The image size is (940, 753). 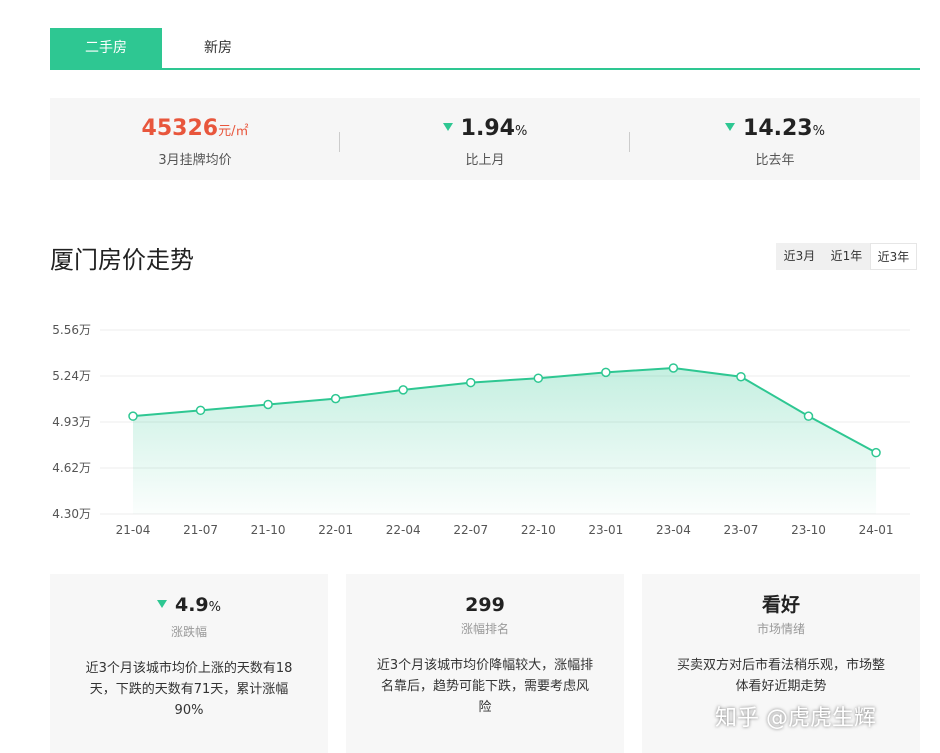 I want to click on x-tick-label: 24-01, so click(x=876, y=530).